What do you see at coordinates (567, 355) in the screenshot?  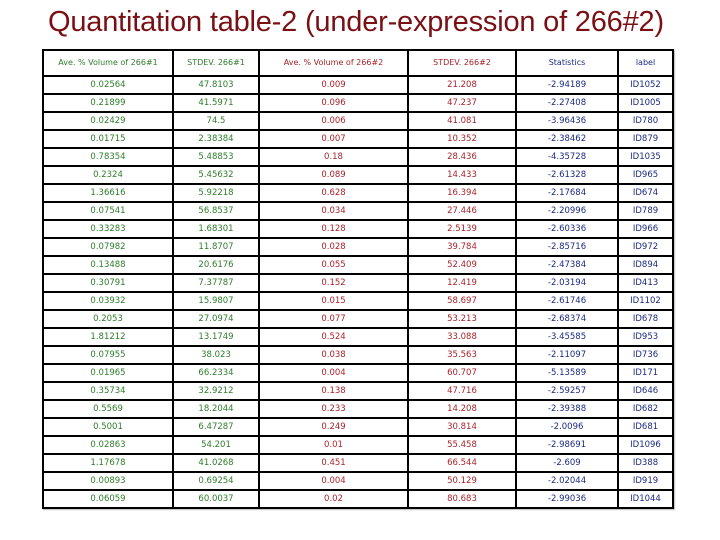 I see `cell-statistics: -2.11097` at bounding box center [567, 355].